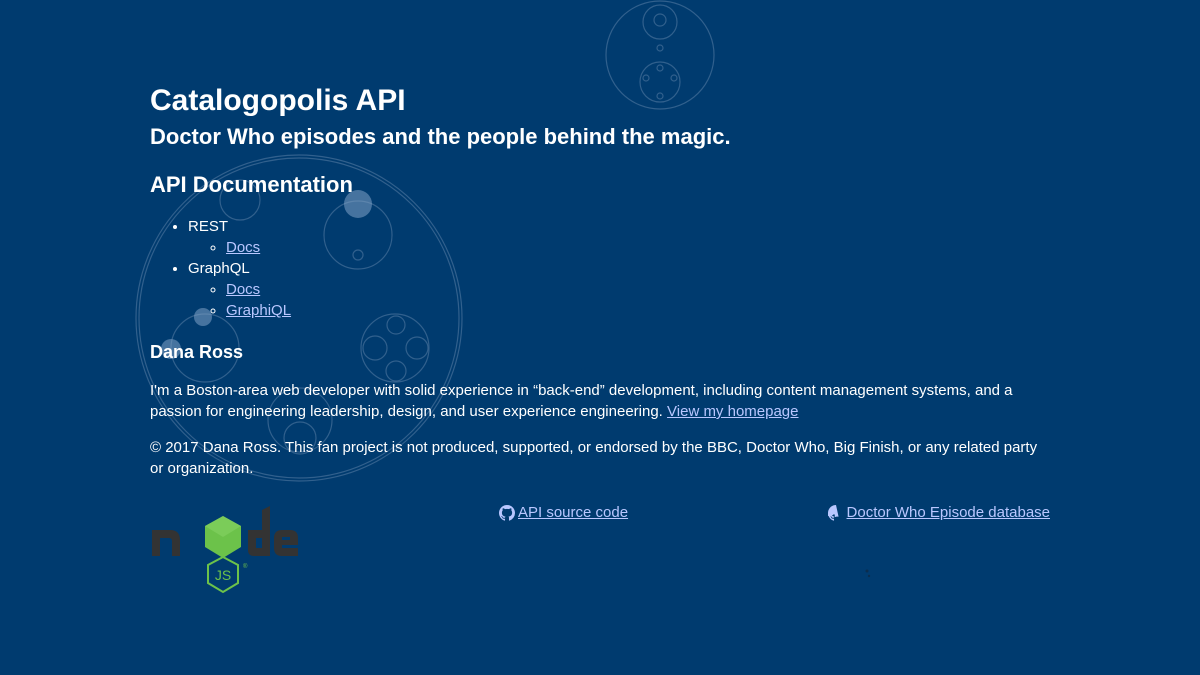 This screenshot has height=675, width=1200. I want to click on graphql-links: Docs GraphiQL, so click(619, 300).